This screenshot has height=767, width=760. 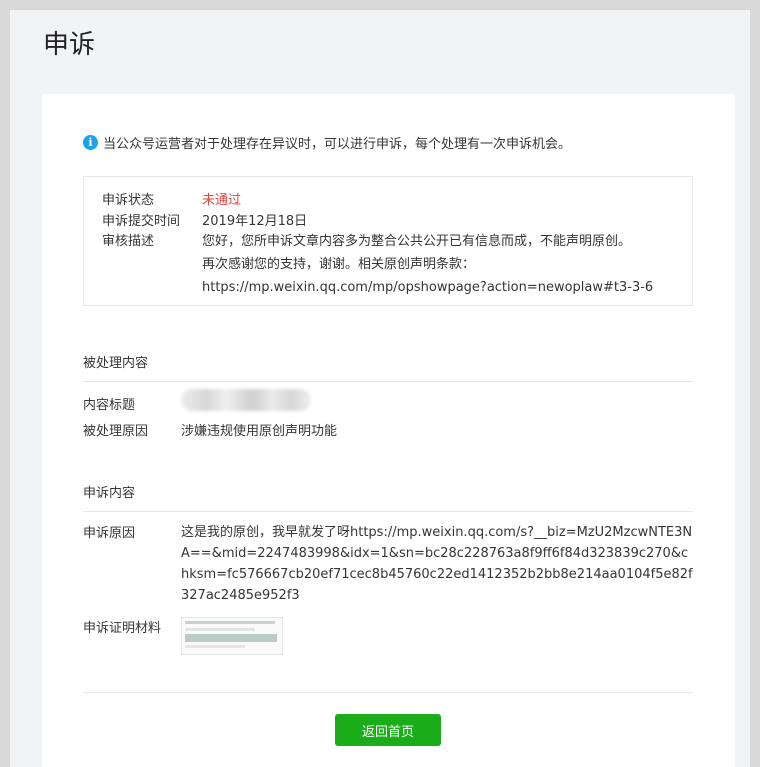 What do you see at coordinates (259, 431) in the screenshot?
I see `processed-reason-value: 涉嫌违规使用原创声明功能` at bounding box center [259, 431].